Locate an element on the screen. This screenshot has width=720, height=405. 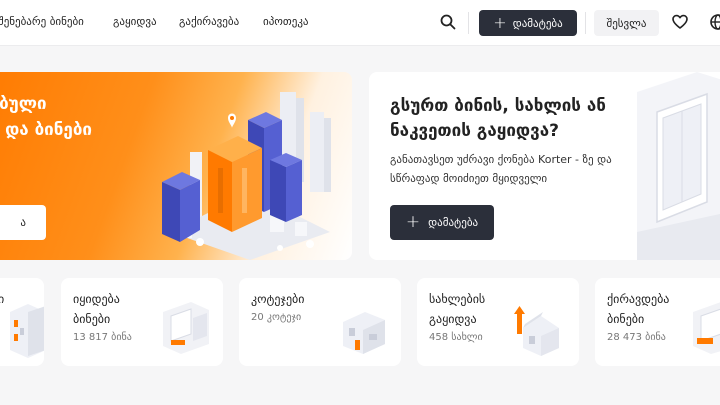
category-title: ი is located at coordinates (2, 299).